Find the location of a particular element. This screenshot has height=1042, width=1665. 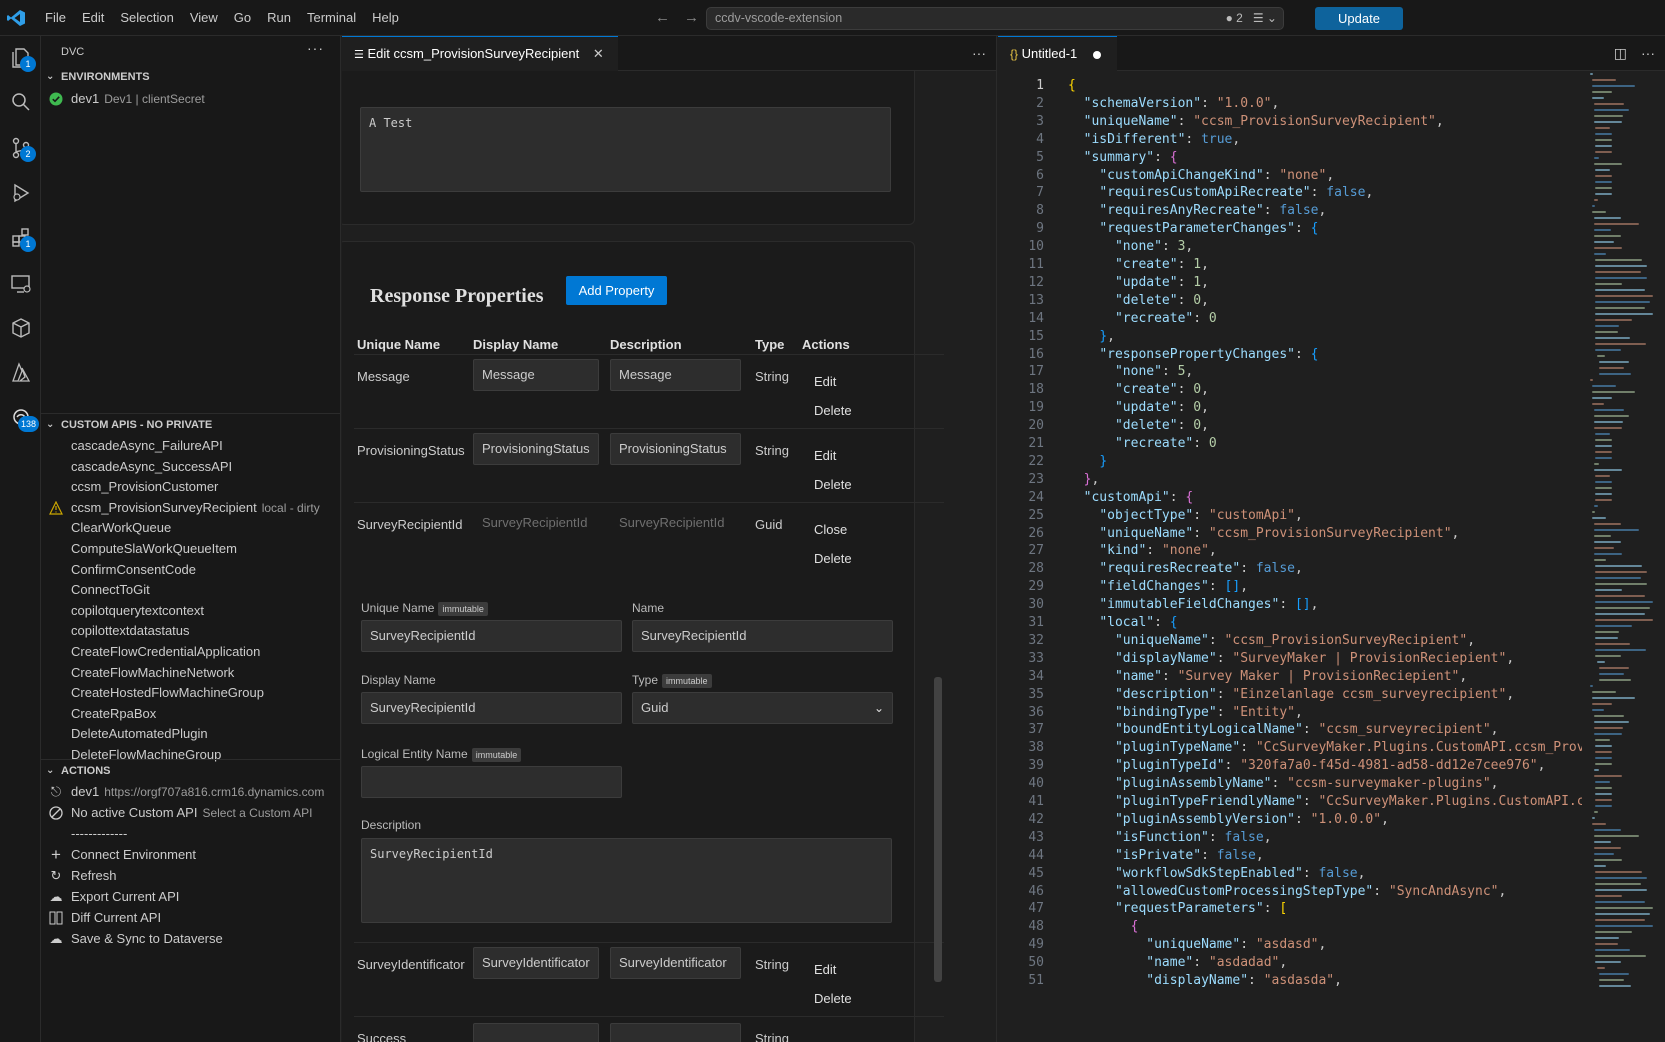

custom-api-item: copilotquerytextcontext is located at coordinates (190, 611).